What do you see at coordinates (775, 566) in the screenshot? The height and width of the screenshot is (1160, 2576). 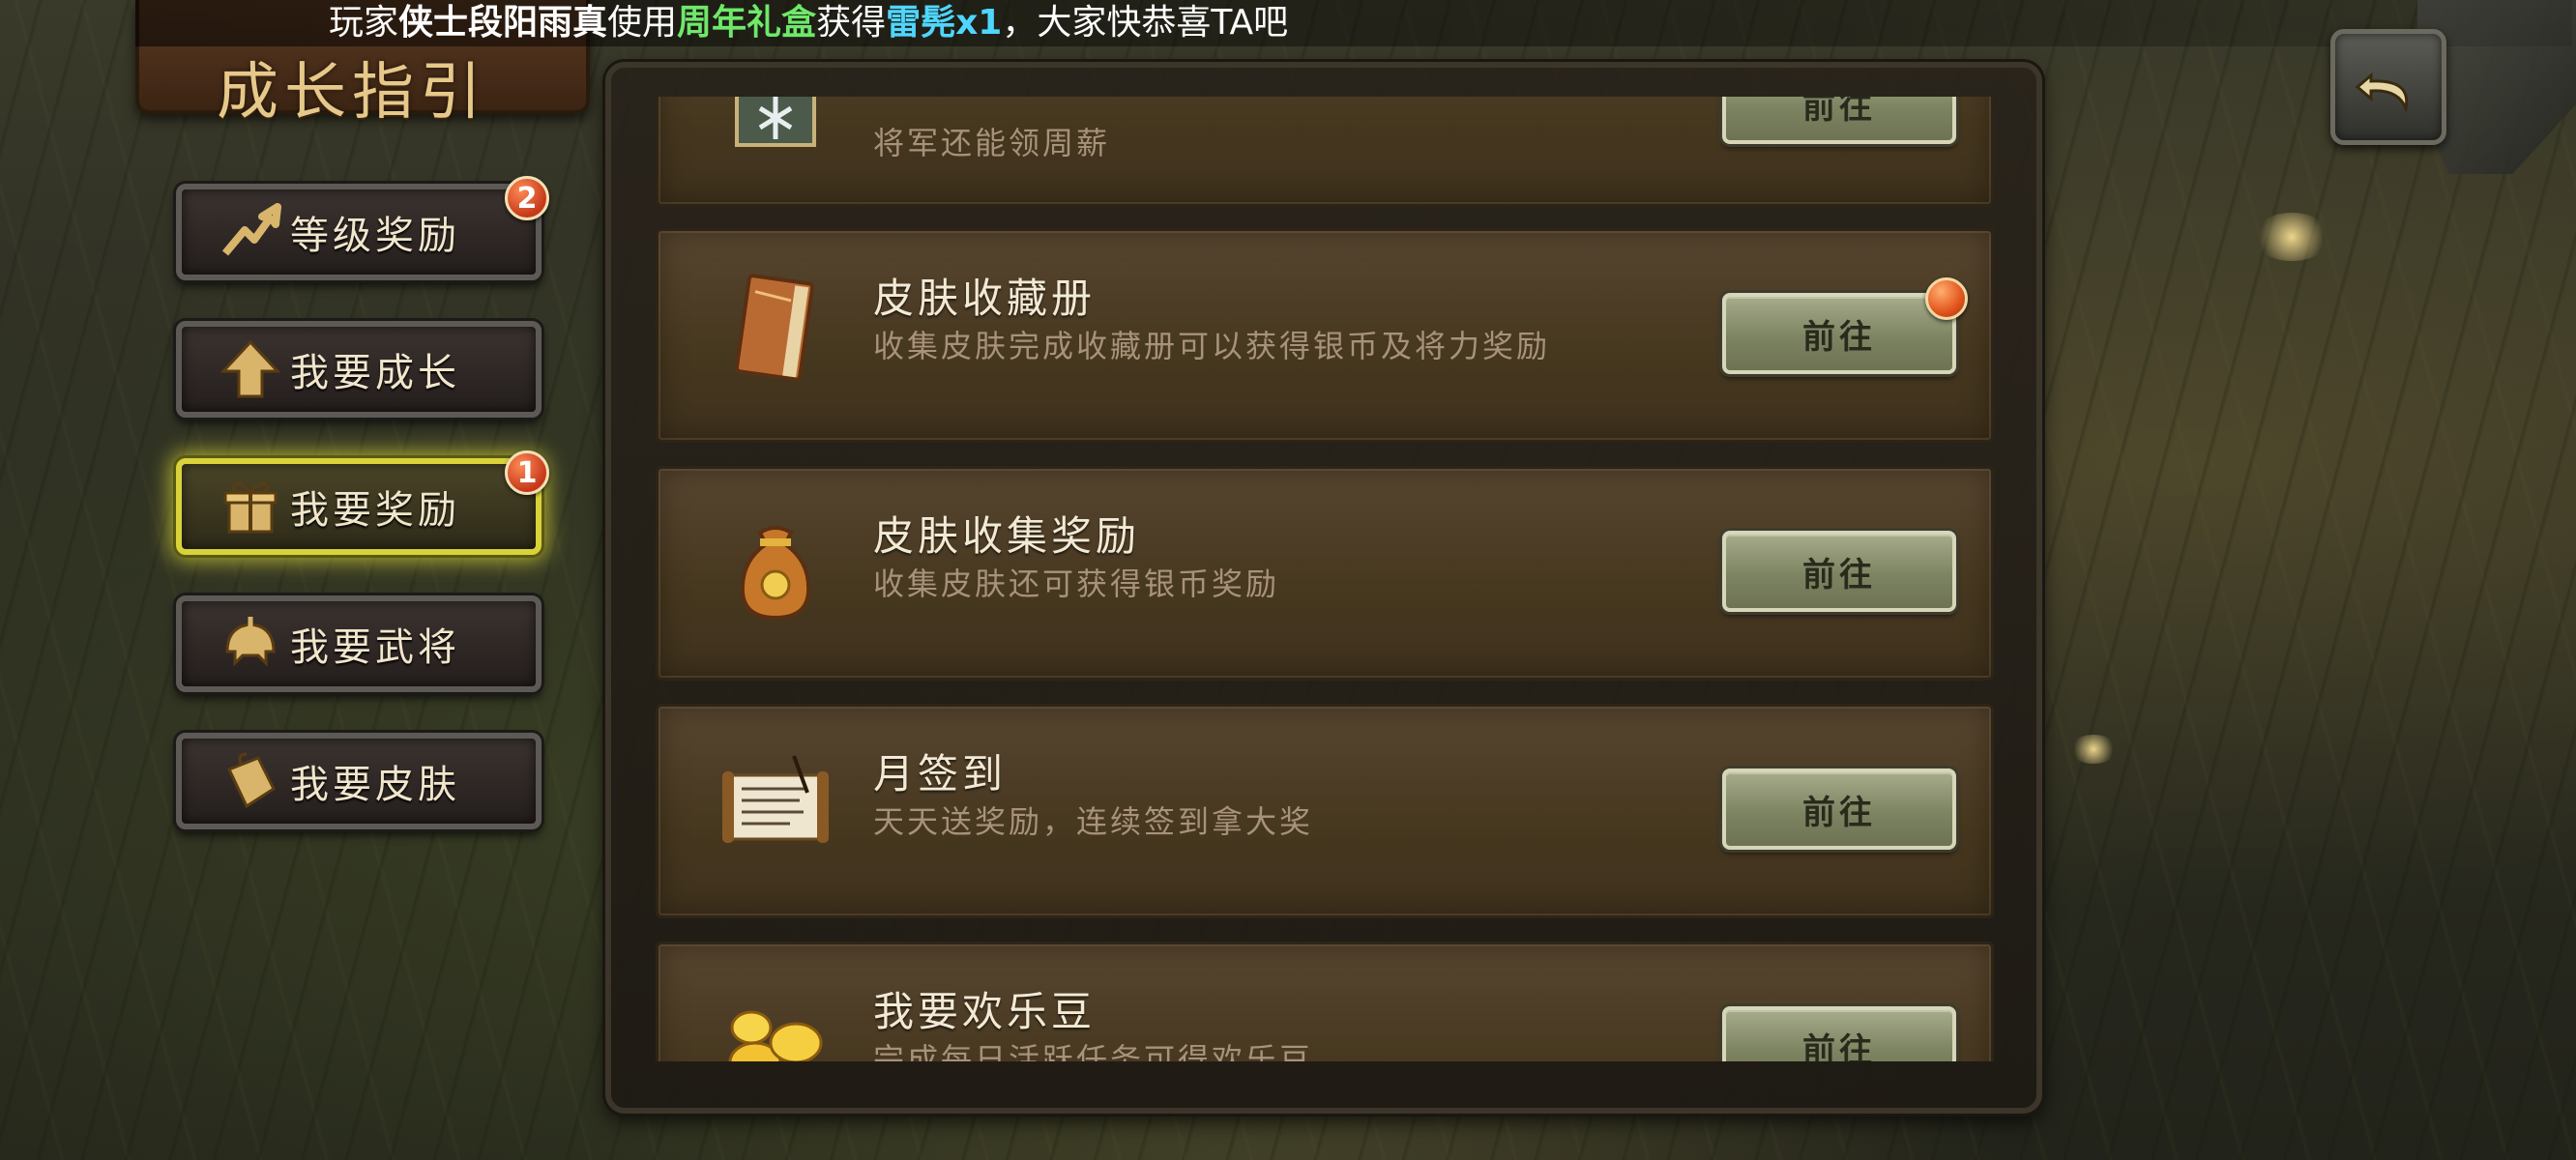 I see `money-bag-icon` at bounding box center [775, 566].